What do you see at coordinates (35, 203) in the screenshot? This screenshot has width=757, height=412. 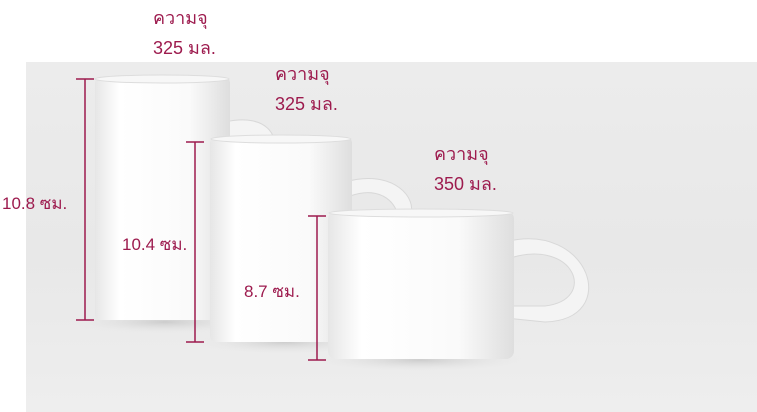 I see `mug-tall-height: 10.8 ซม.` at bounding box center [35, 203].